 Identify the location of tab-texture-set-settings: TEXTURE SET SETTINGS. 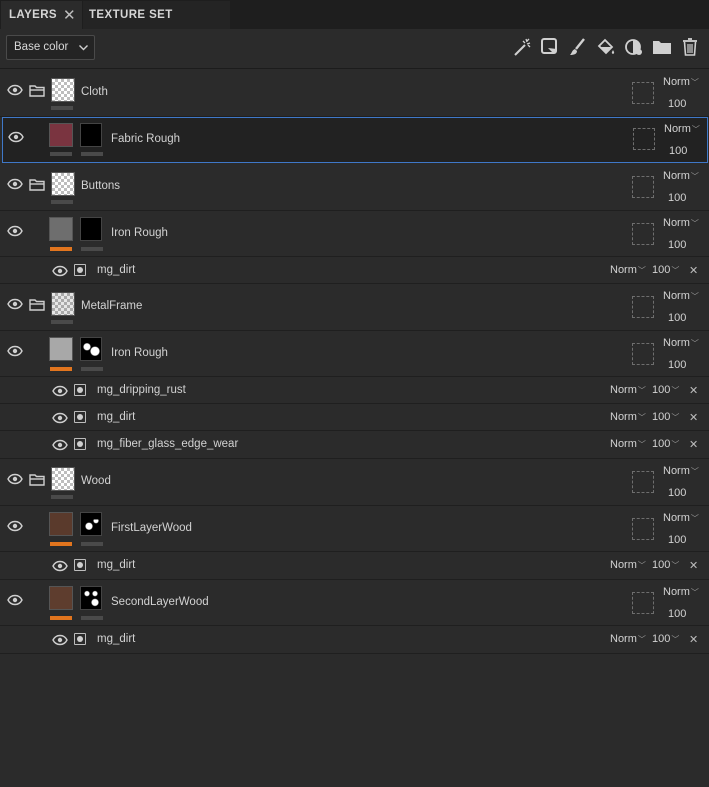
(156, 25).